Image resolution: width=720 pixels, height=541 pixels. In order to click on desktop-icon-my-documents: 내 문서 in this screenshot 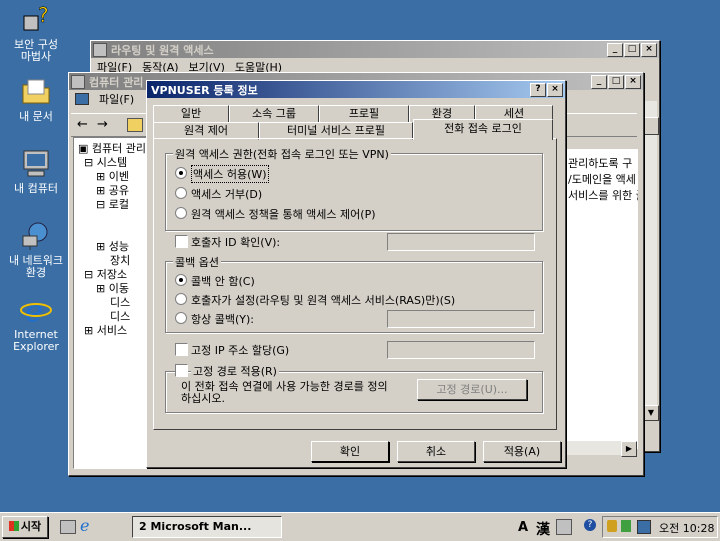, I will do `click(36, 99)`.